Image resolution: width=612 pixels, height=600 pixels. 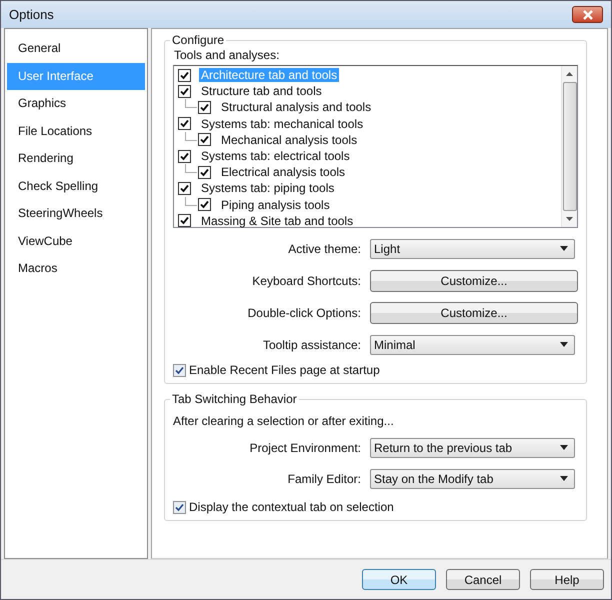 I want to click on sidebar-item: ViewCube, so click(x=76, y=241).